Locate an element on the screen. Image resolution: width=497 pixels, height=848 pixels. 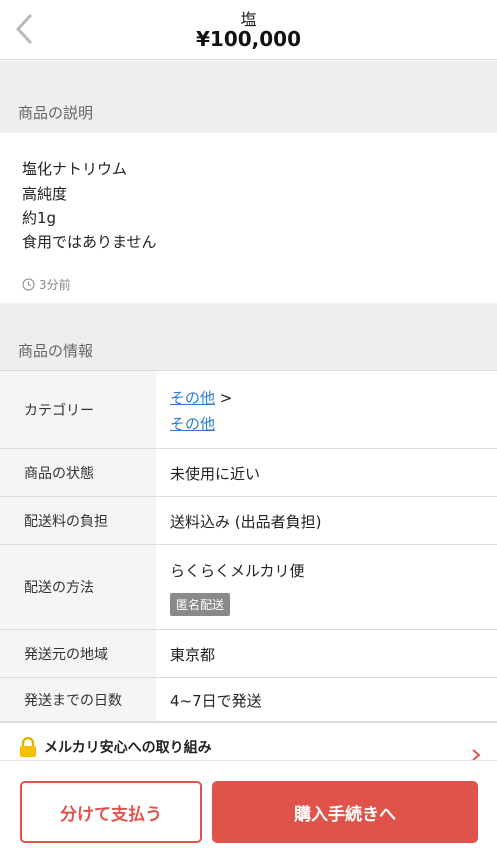
info-row-ship-from: 発送元の地域 東京都 is located at coordinates (248, 654).